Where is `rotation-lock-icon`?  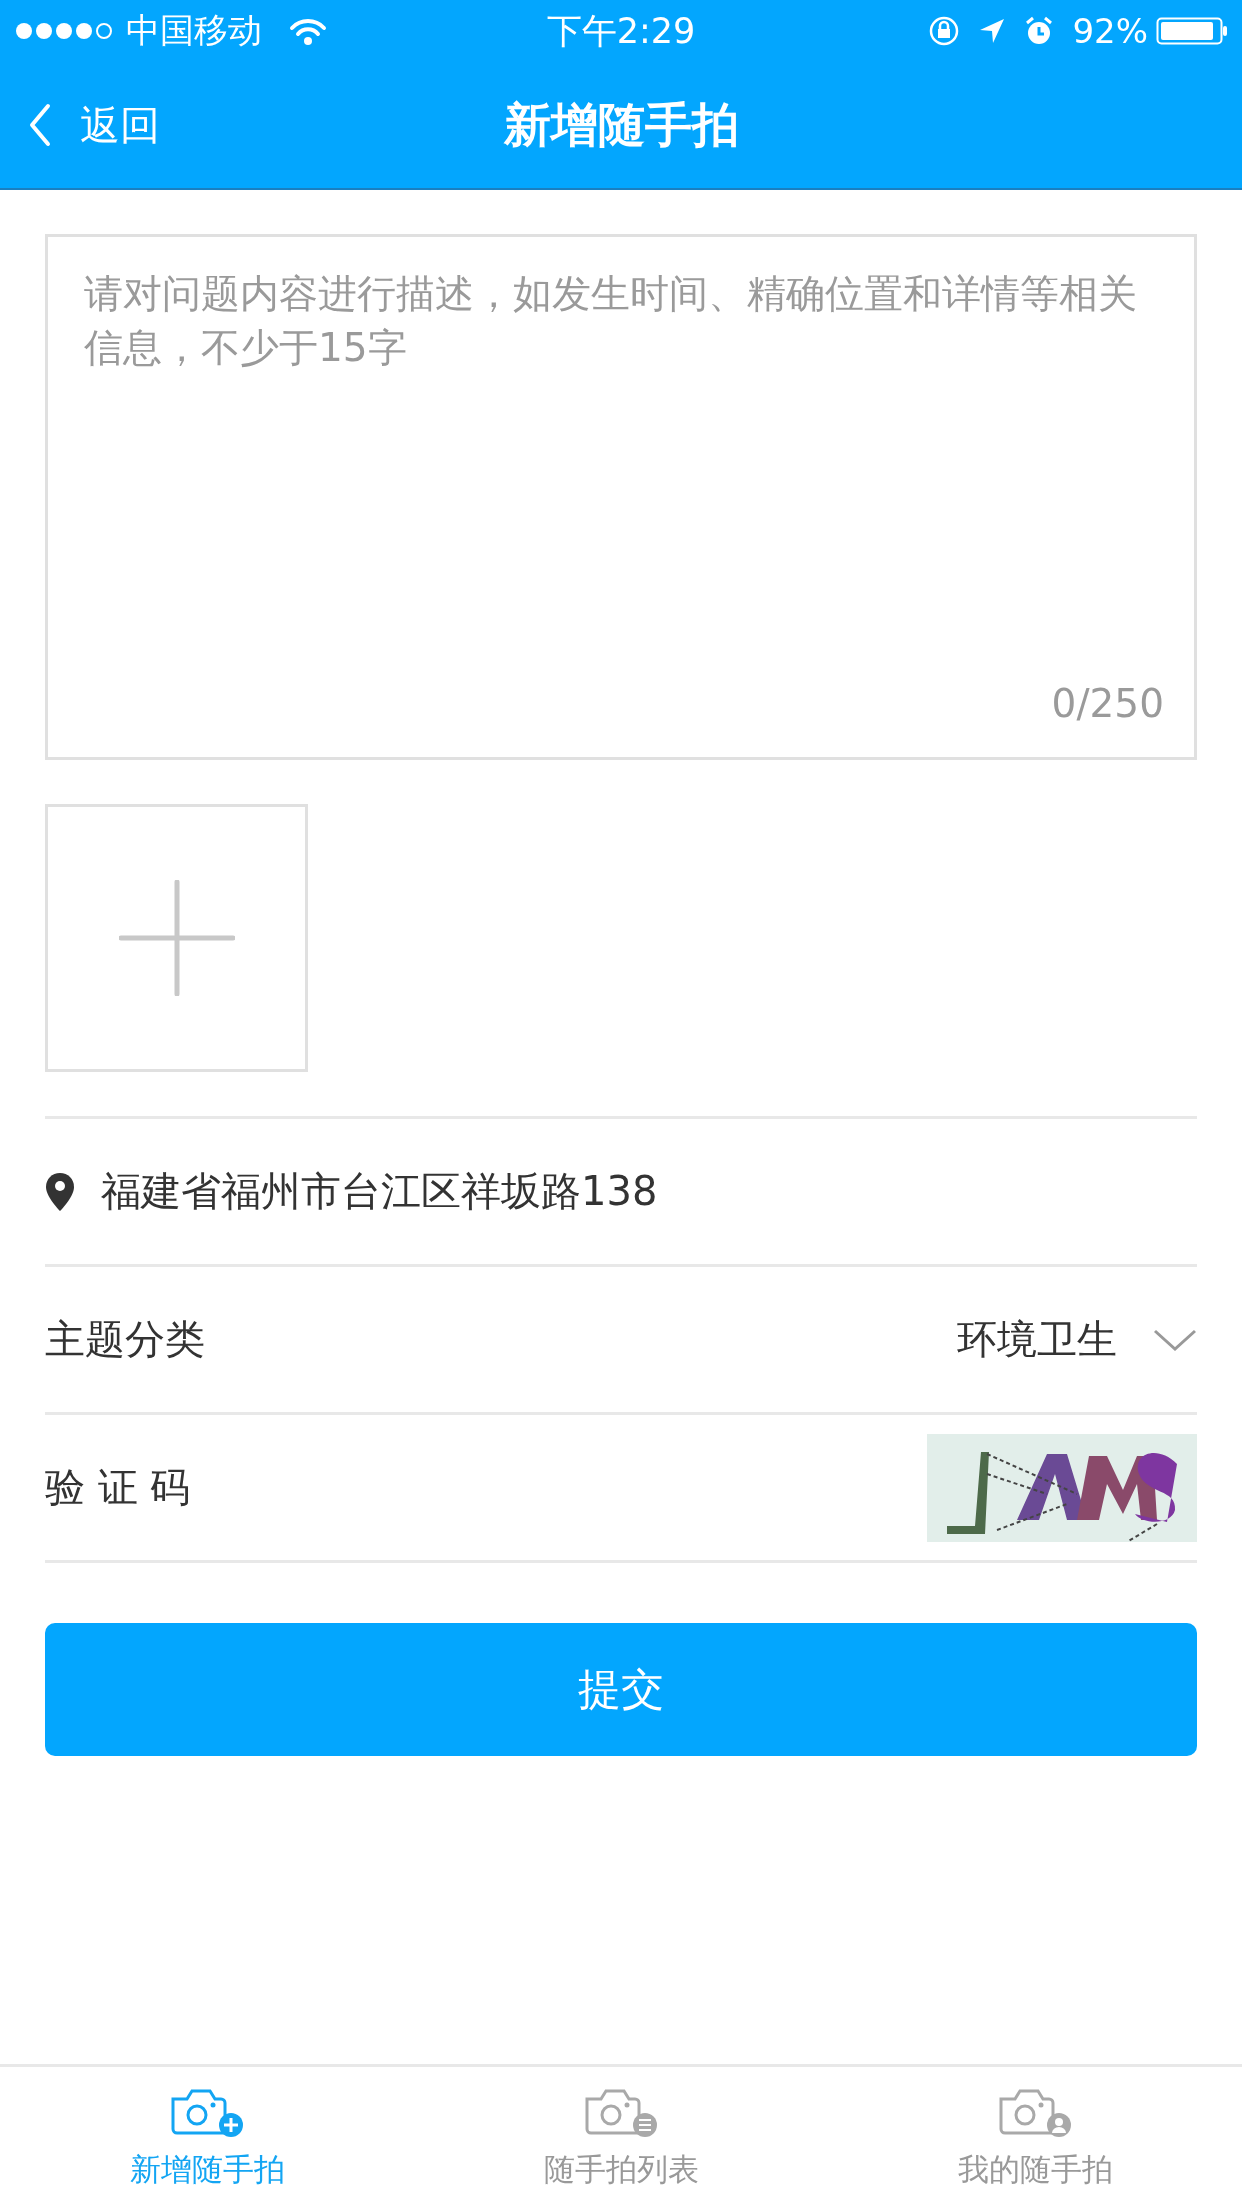 rotation-lock-icon is located at coordinates (944, 31).